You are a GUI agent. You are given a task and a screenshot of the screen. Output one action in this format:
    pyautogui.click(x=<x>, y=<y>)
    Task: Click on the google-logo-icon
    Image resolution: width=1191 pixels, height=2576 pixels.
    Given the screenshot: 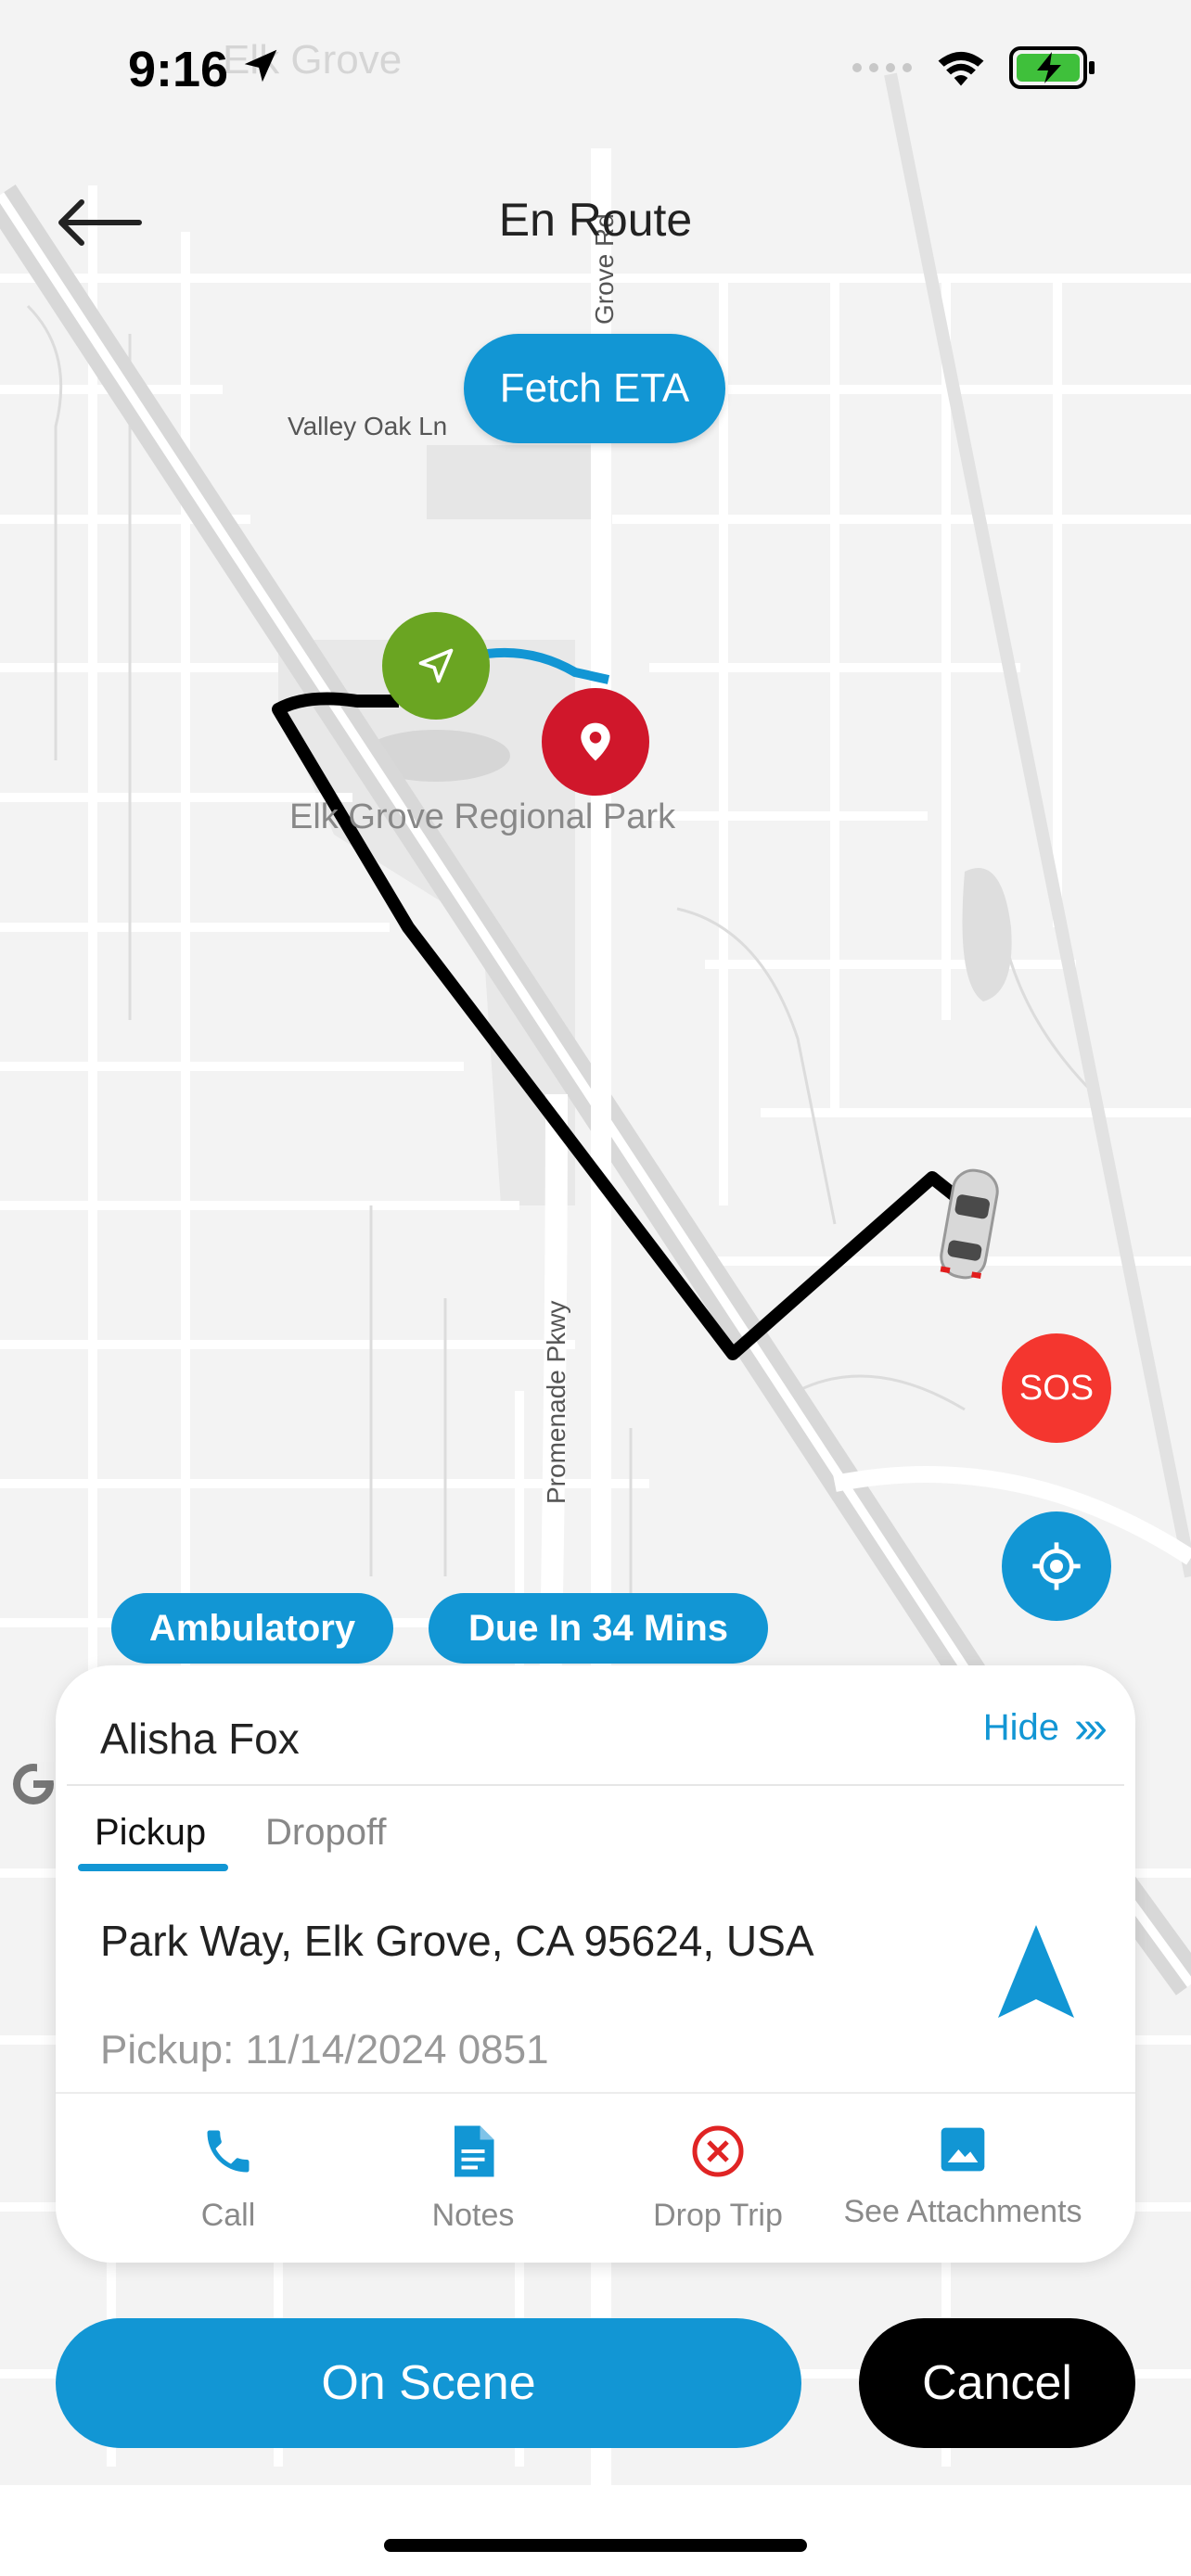 What is the action you would take?
    pyautogui.click(x=35, y=1783)
    